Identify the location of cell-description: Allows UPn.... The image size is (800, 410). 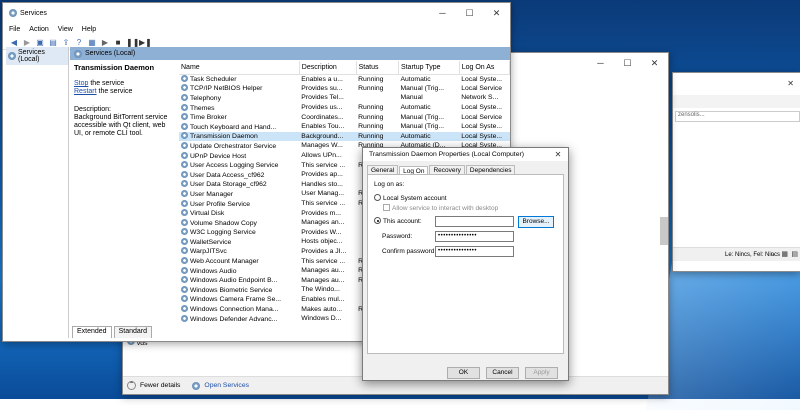
(321, 156).